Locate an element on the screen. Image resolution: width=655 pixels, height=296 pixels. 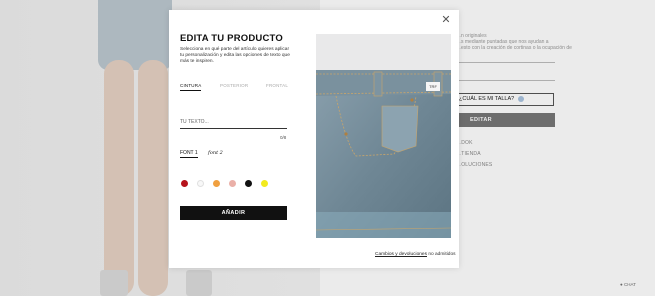
footer-suffix: no admitidos is located at coordinates (441, 254).